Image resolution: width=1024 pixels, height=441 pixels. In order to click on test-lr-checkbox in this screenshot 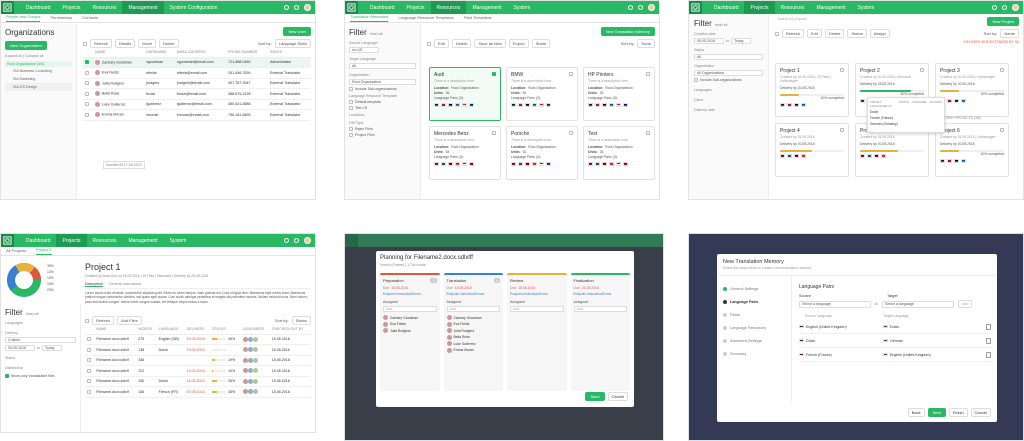, I will do `click(351, 108)`.